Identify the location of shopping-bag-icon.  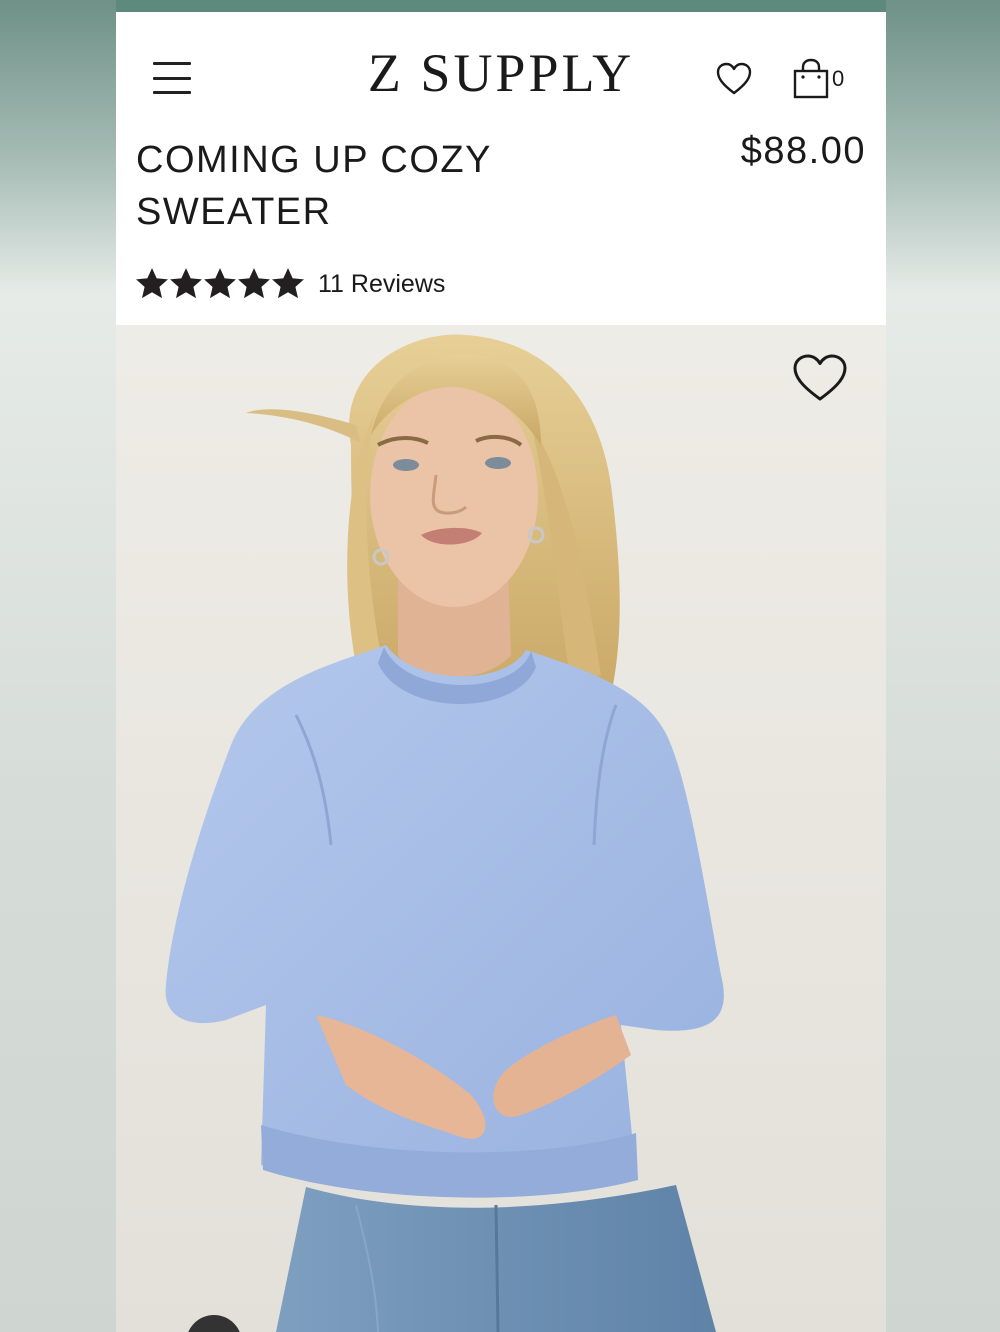
(811, 78).